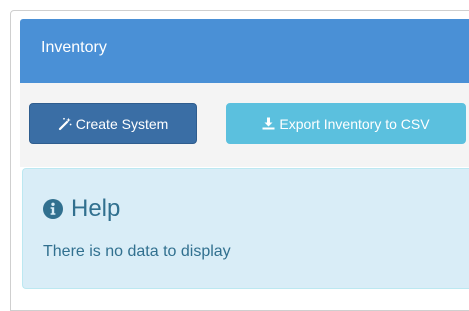 This screenshot has width=469, height=311. Describe the element at coordinates (74, 47) in the screenshot. I see `panel-title: Inventory` at that location.